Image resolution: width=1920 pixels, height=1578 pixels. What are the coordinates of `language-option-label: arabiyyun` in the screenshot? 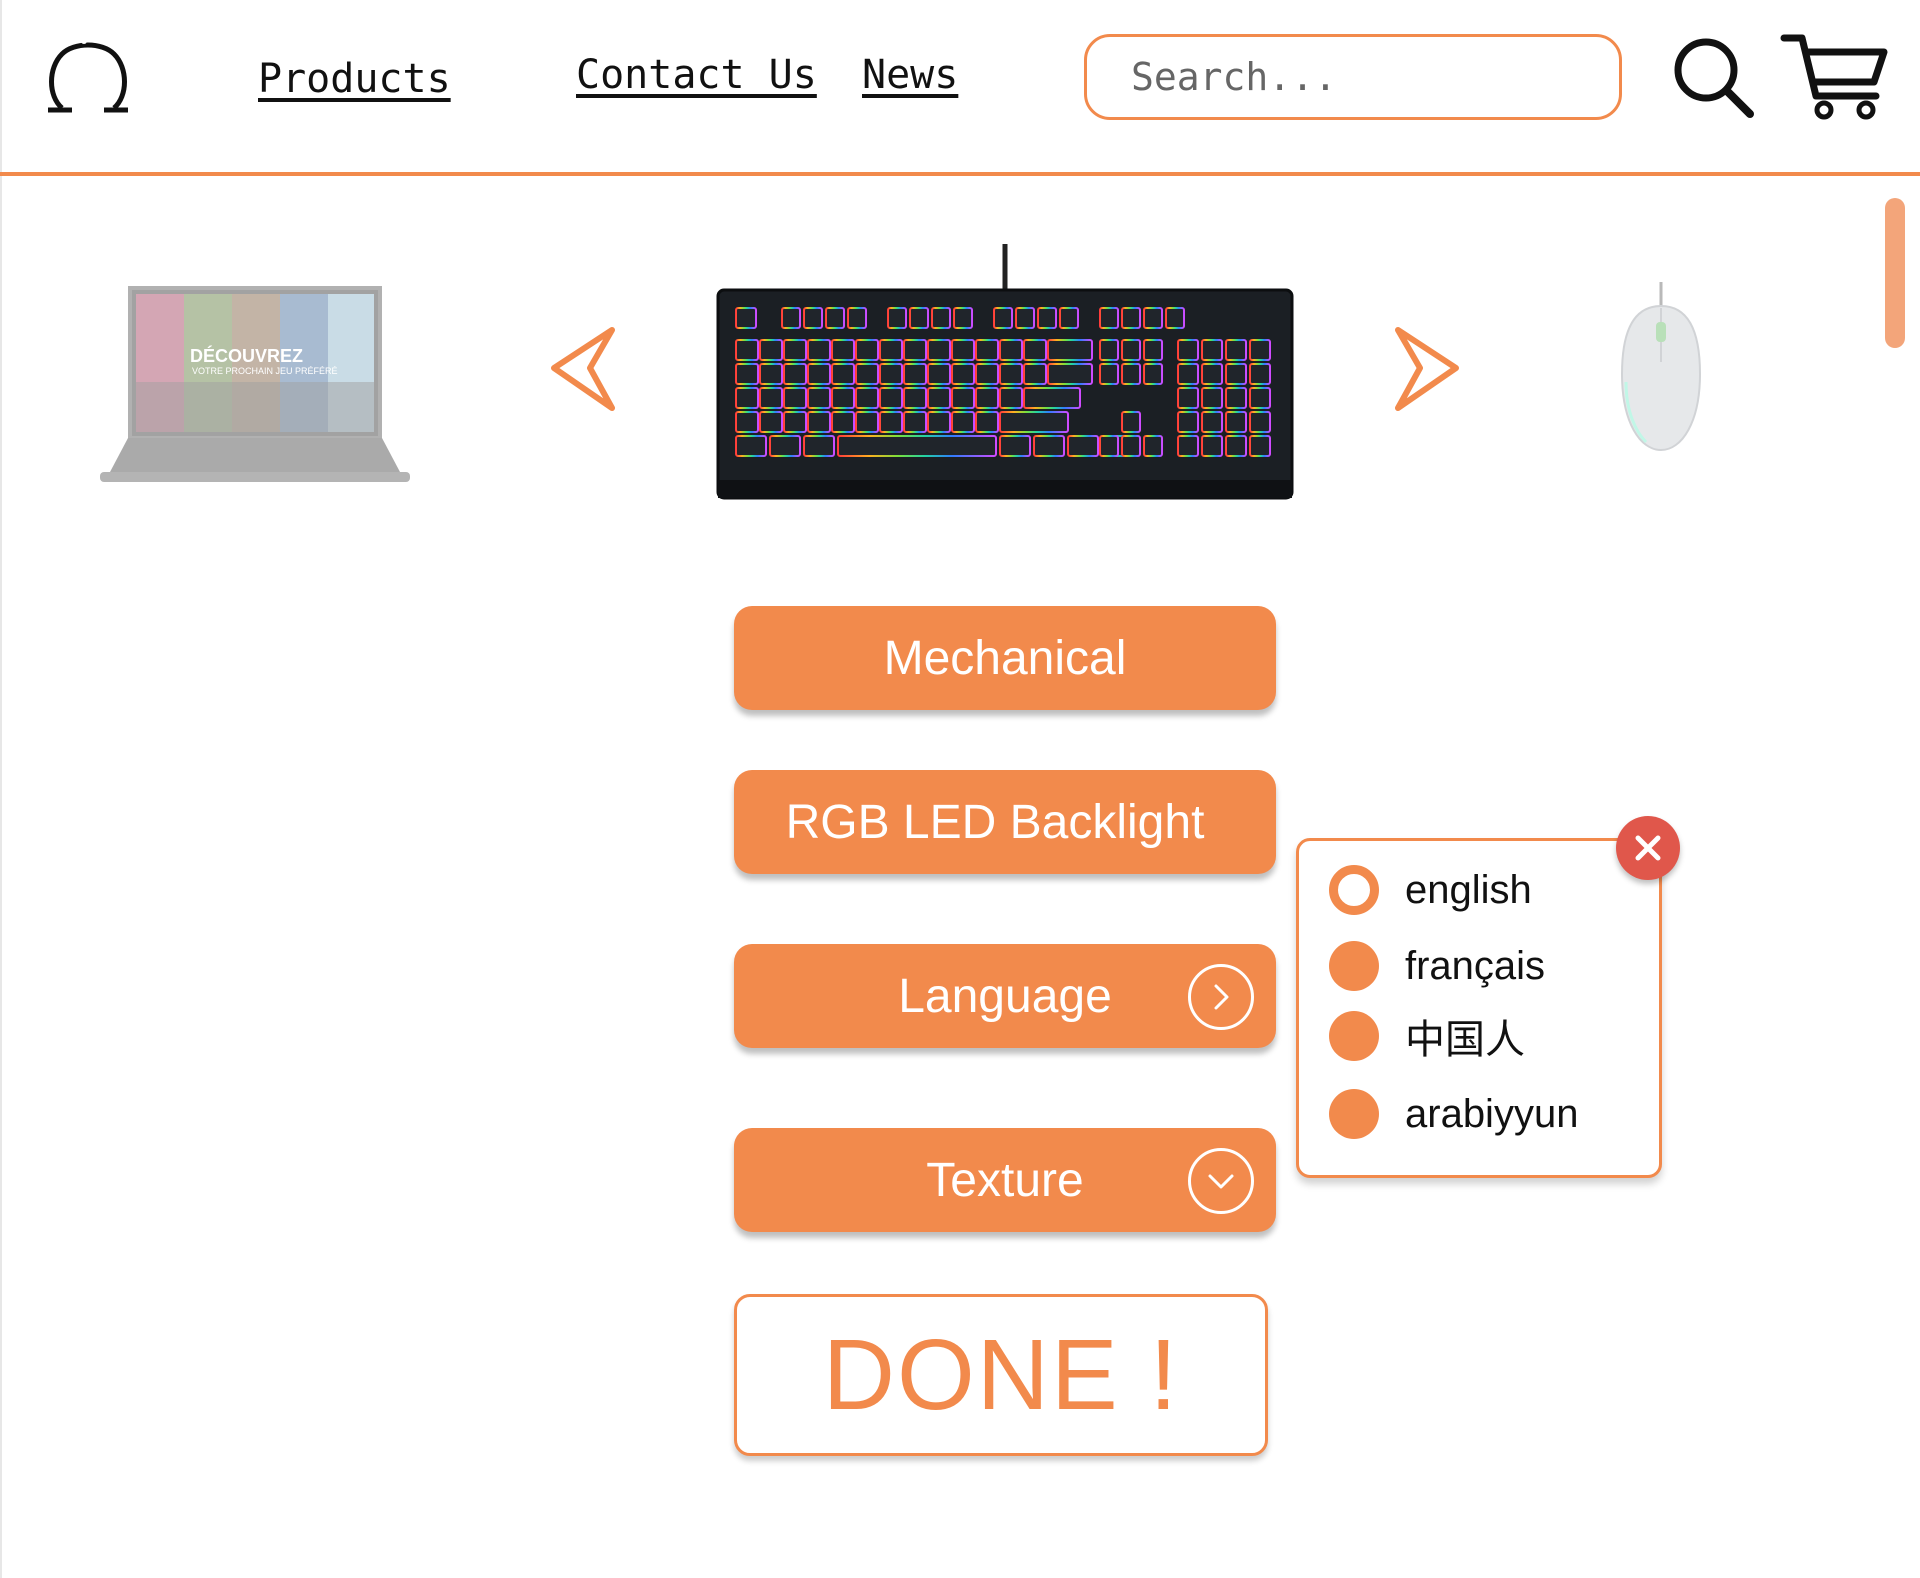 It's located at (1492, 1113).